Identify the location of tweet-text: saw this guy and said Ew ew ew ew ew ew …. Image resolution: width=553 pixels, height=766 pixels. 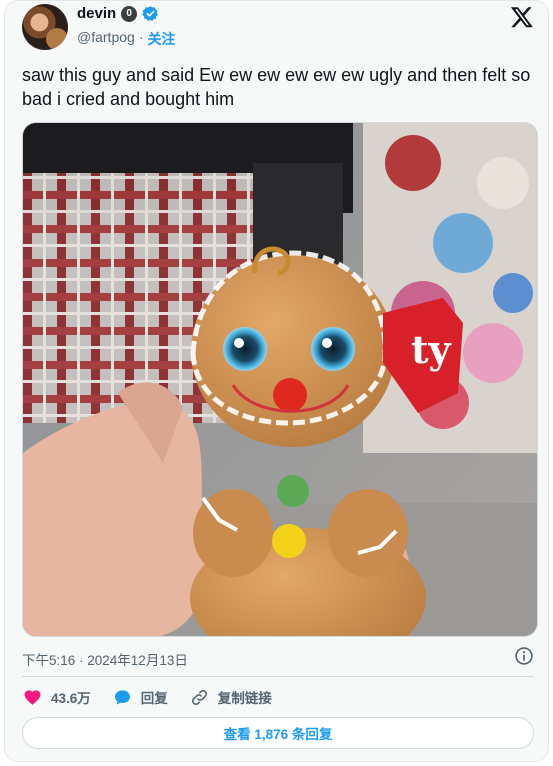
(276, 87).